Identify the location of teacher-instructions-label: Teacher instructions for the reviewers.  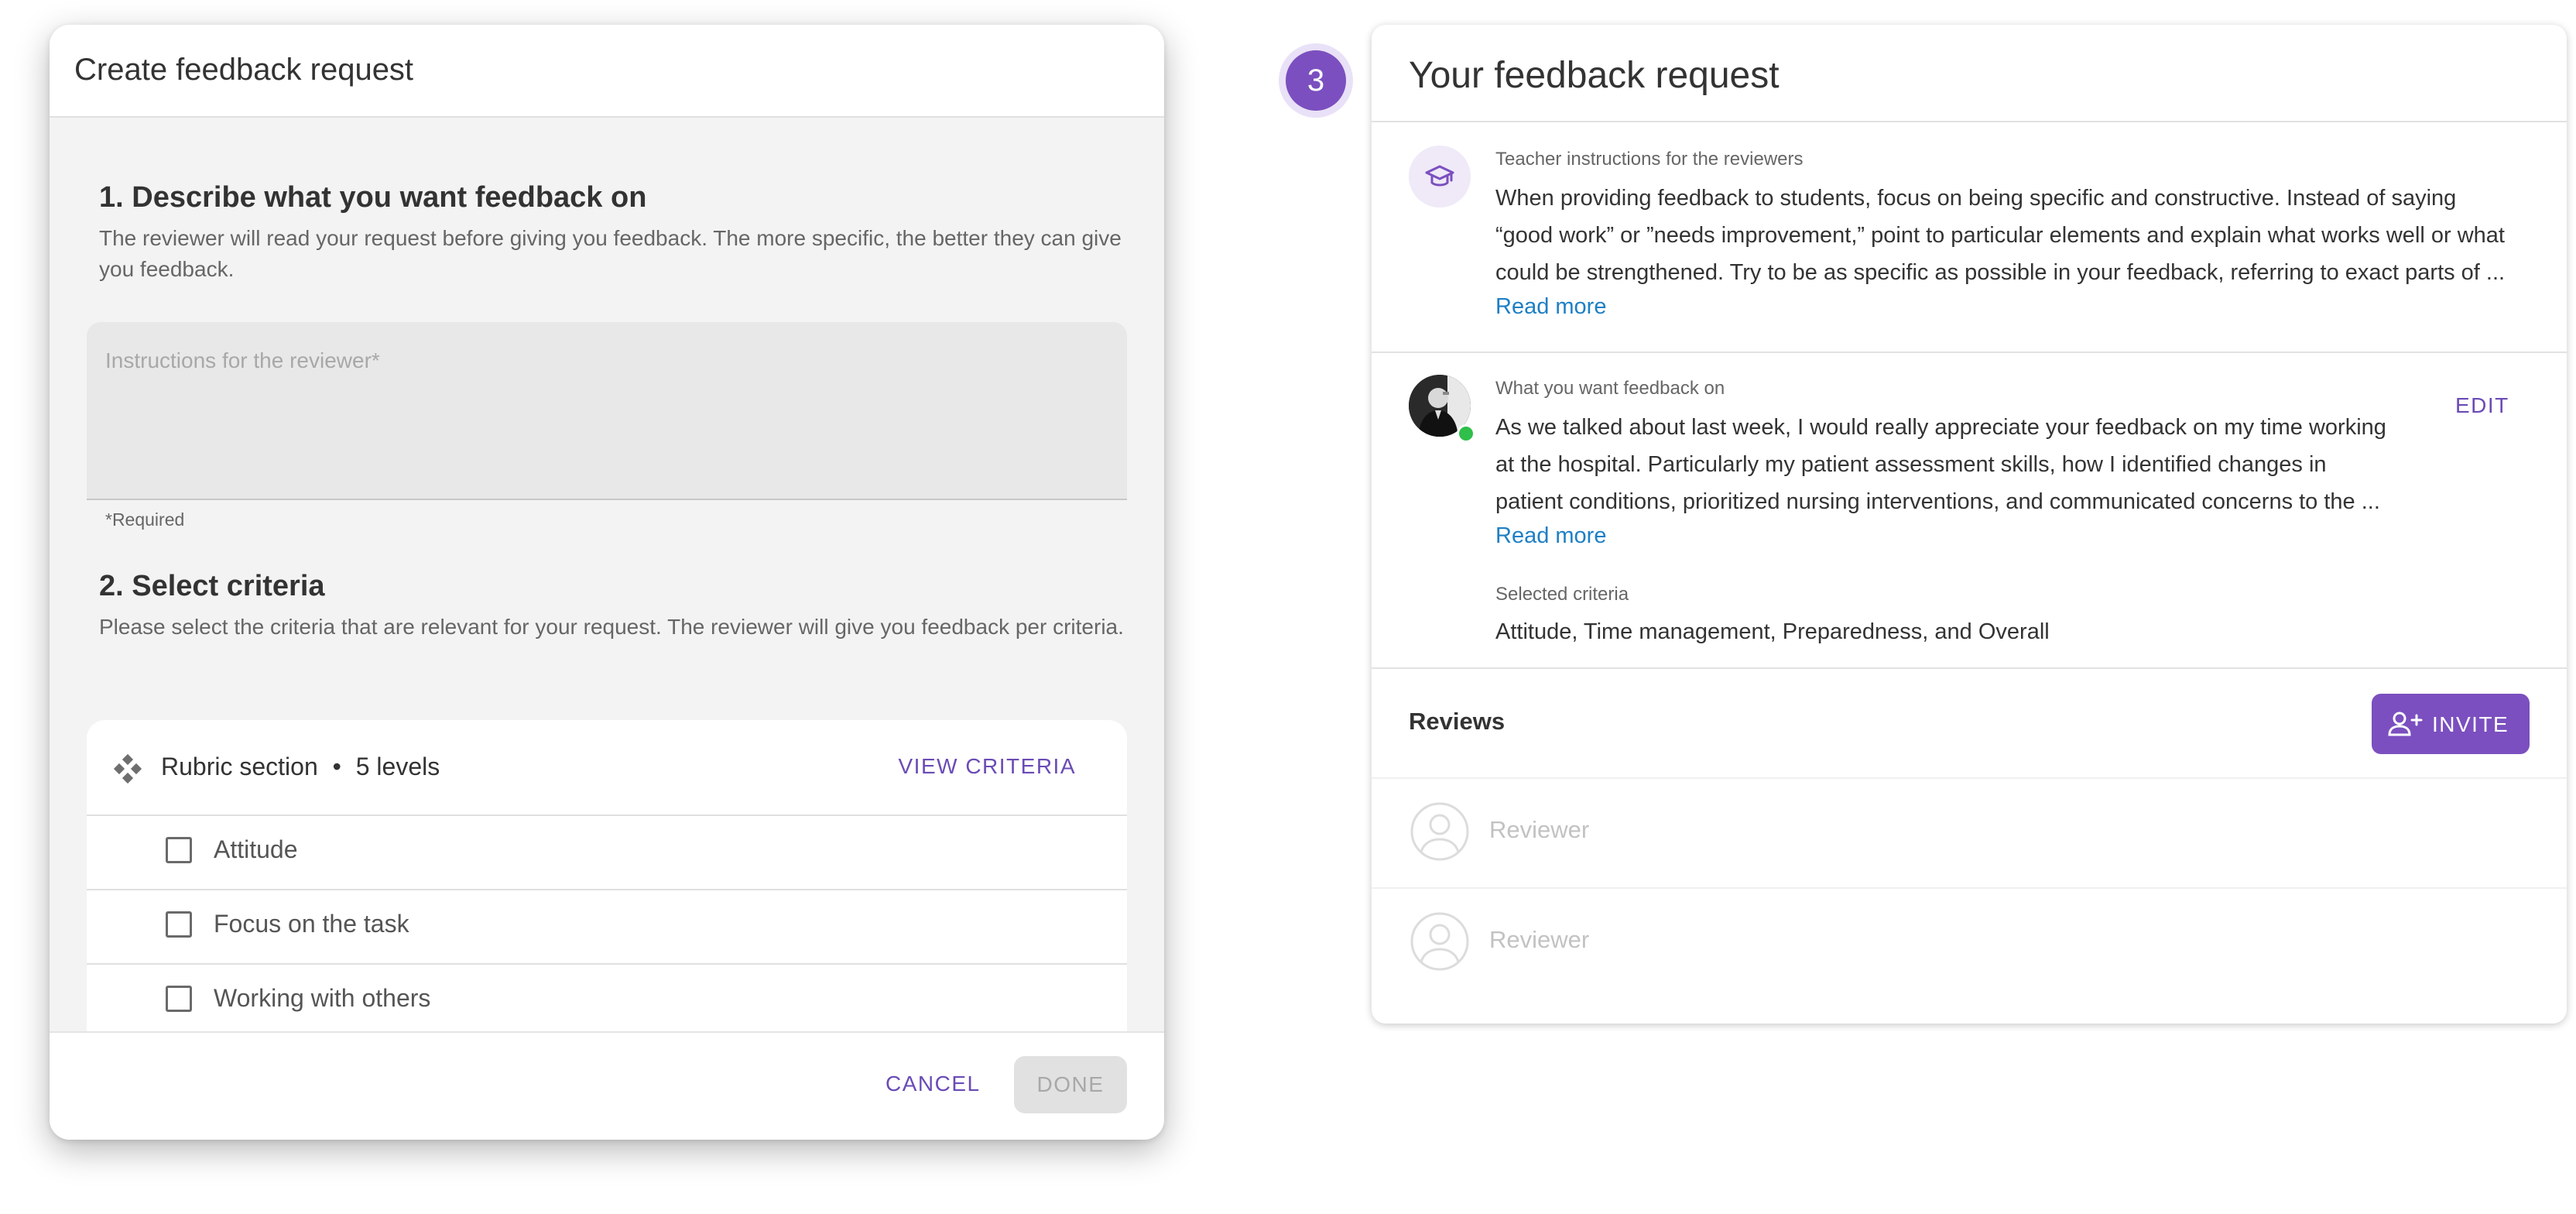
(1649, 159).